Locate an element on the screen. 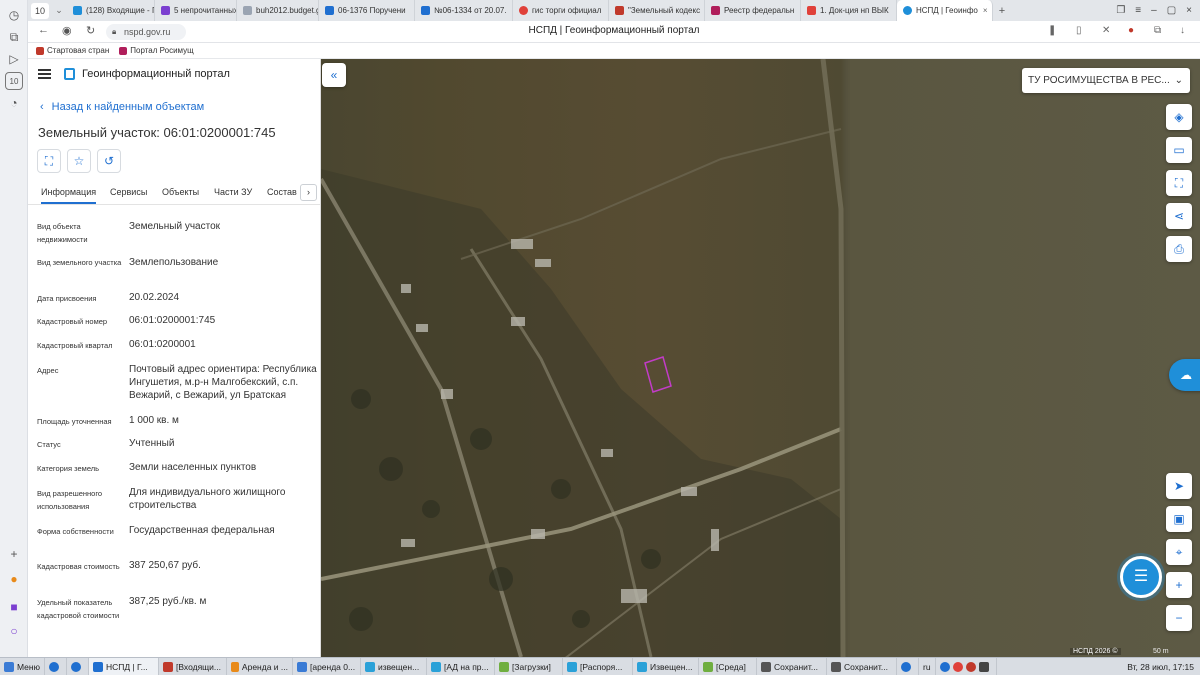 The height and width of the screenshot is (675, 1200). browser-tab: Реестр федеральн is located at coordinates (753, 10).